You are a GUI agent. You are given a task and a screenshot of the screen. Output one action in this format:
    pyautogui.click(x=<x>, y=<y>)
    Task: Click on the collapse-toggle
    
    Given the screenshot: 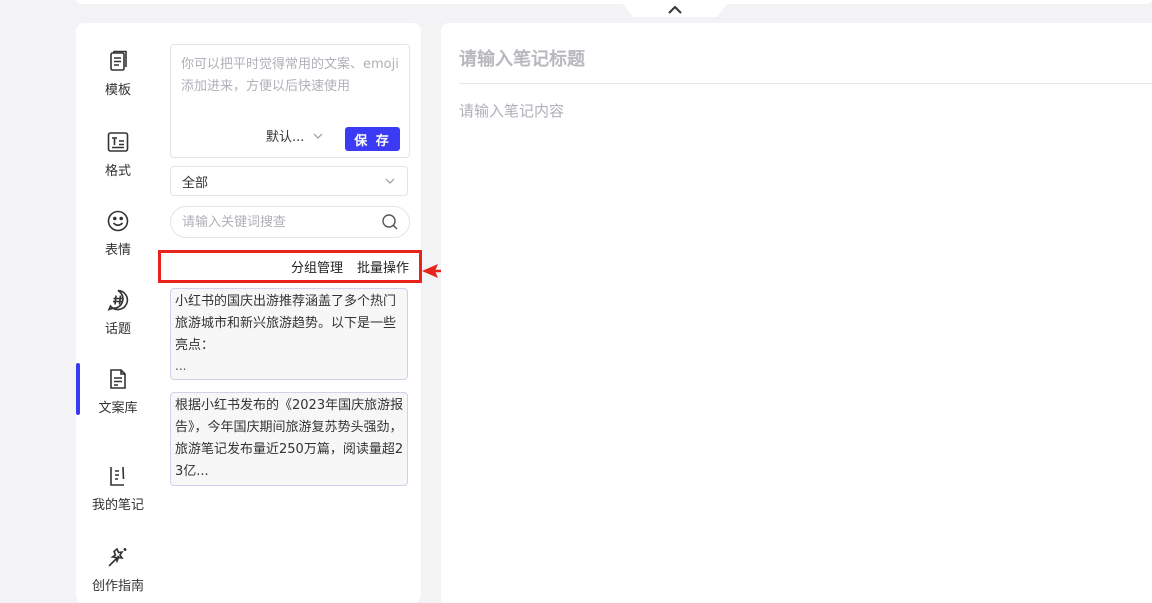 What is the action you would take?
    pyautogui.click(x=675, y=8)
    